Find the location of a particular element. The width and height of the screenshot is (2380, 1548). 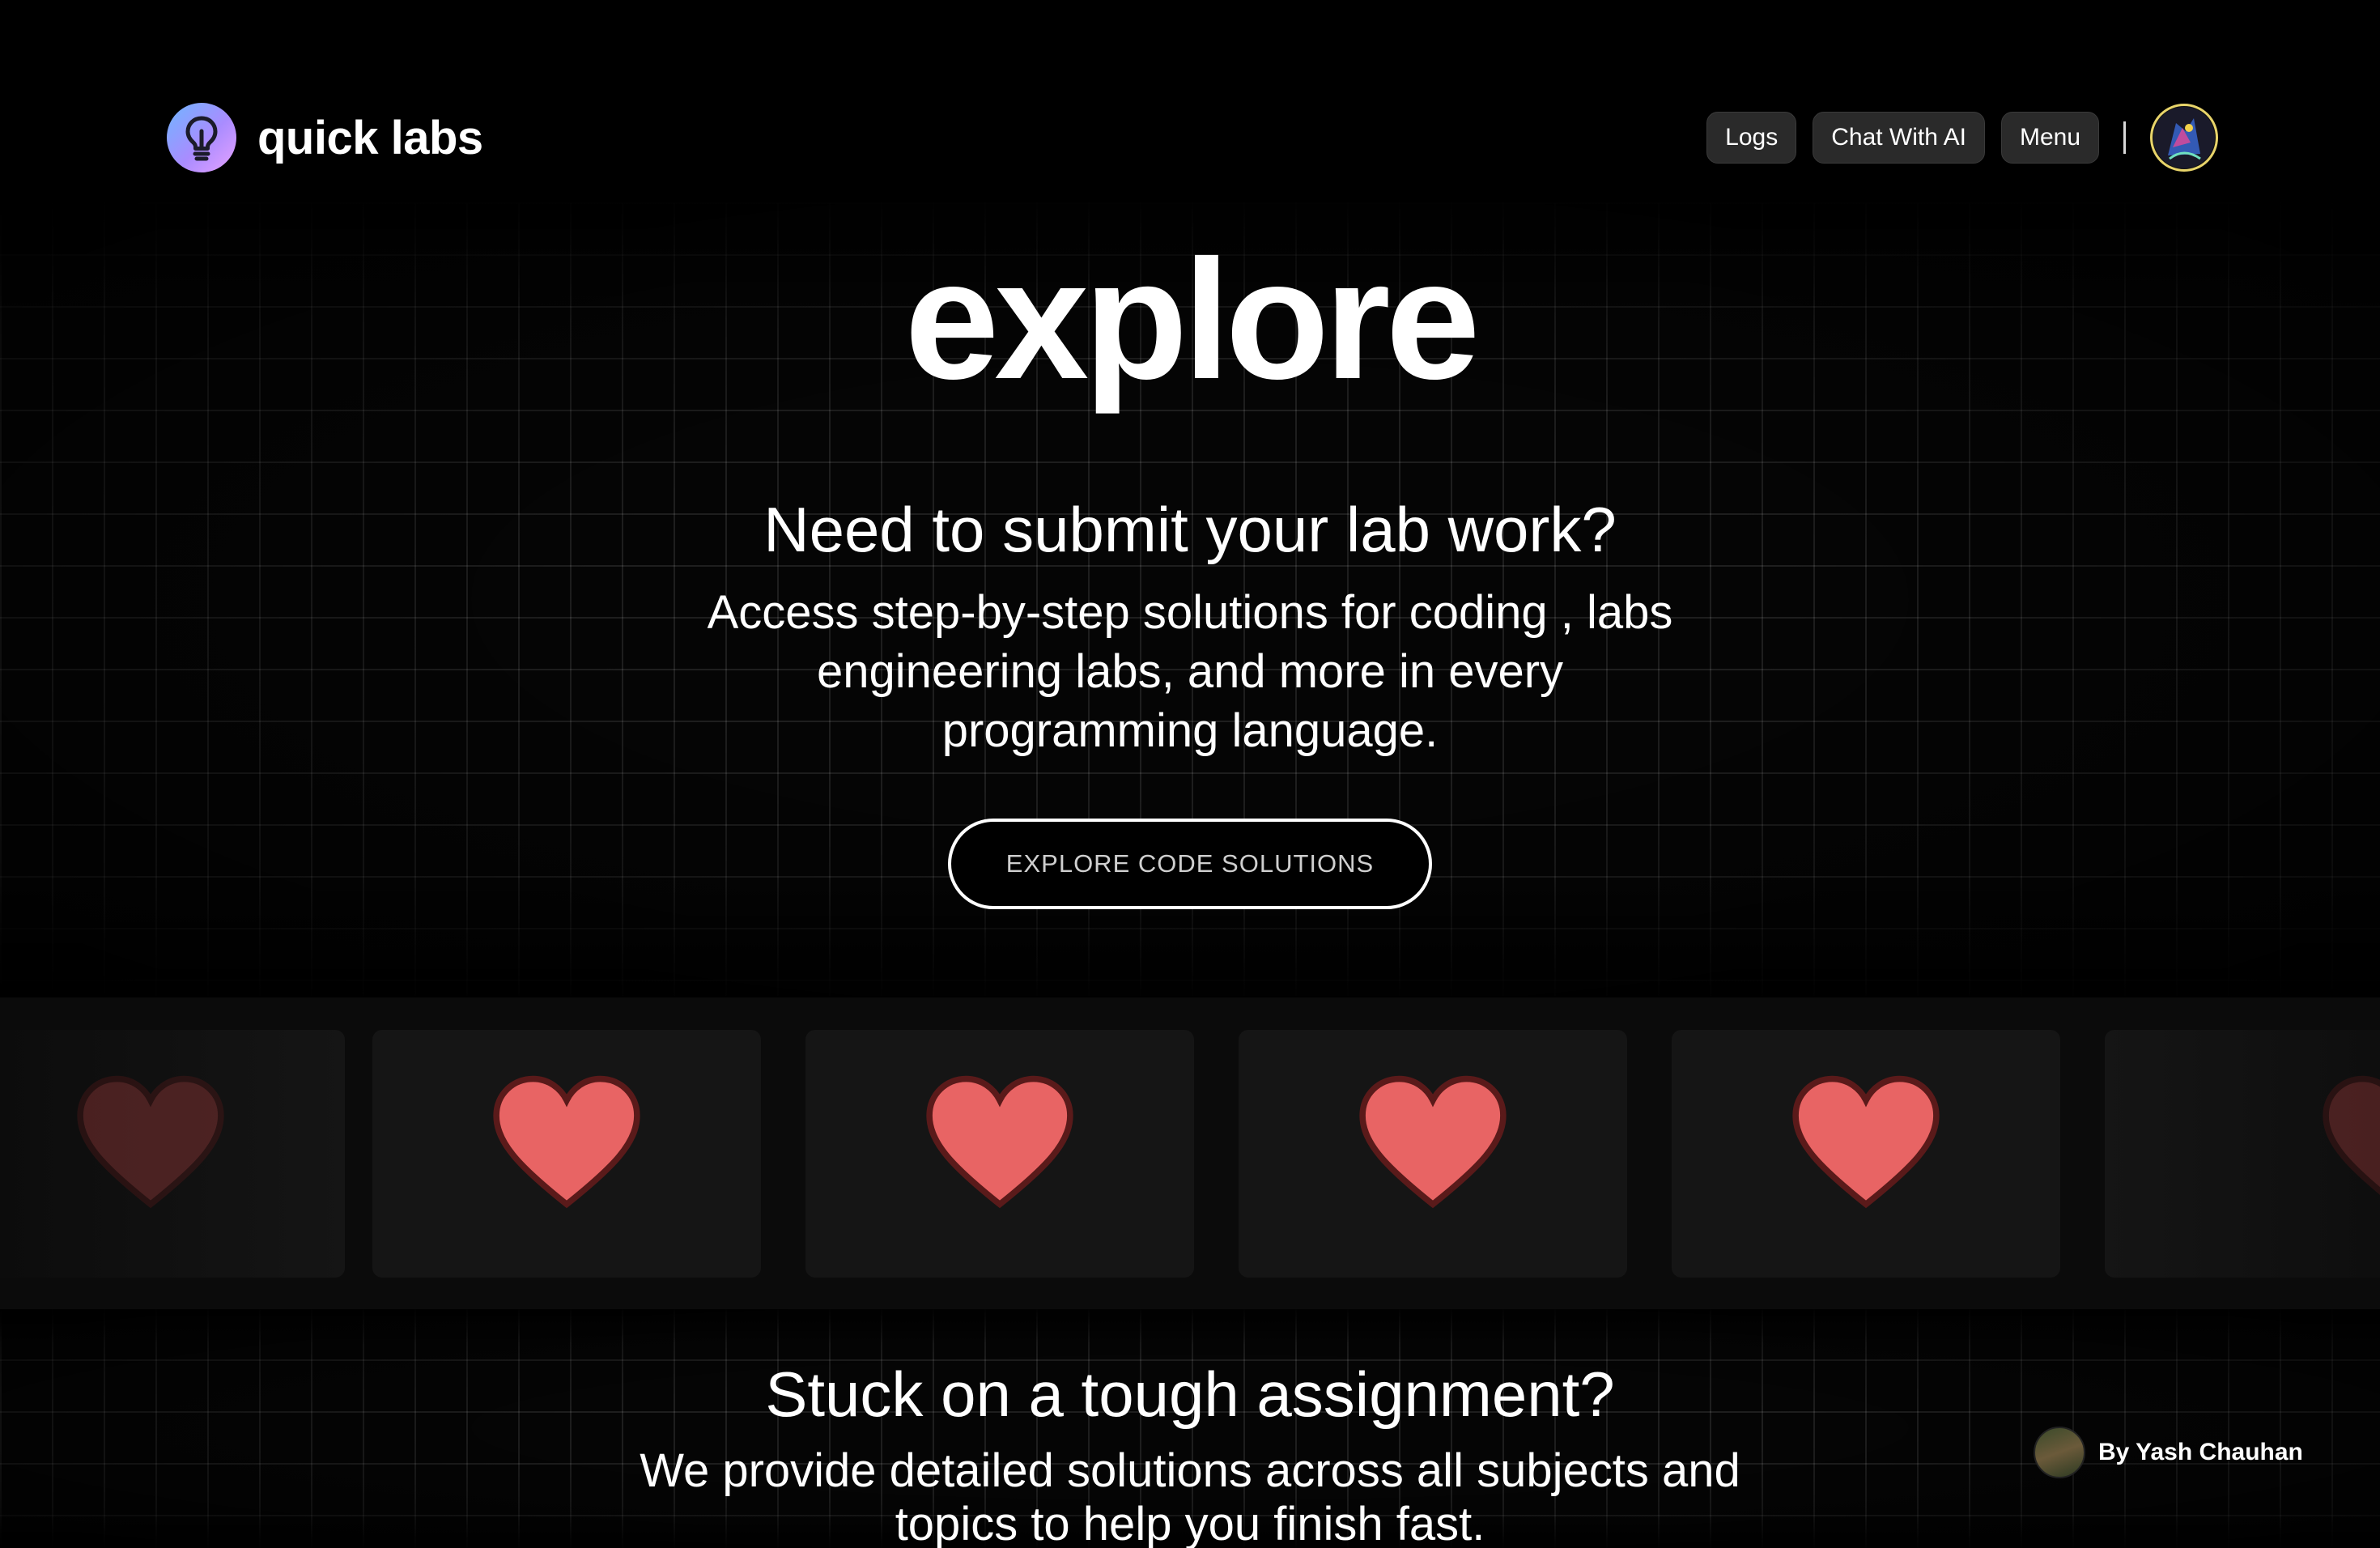

chat-with-ai-button: Chat With AI is located at coordinates (1899, 138).